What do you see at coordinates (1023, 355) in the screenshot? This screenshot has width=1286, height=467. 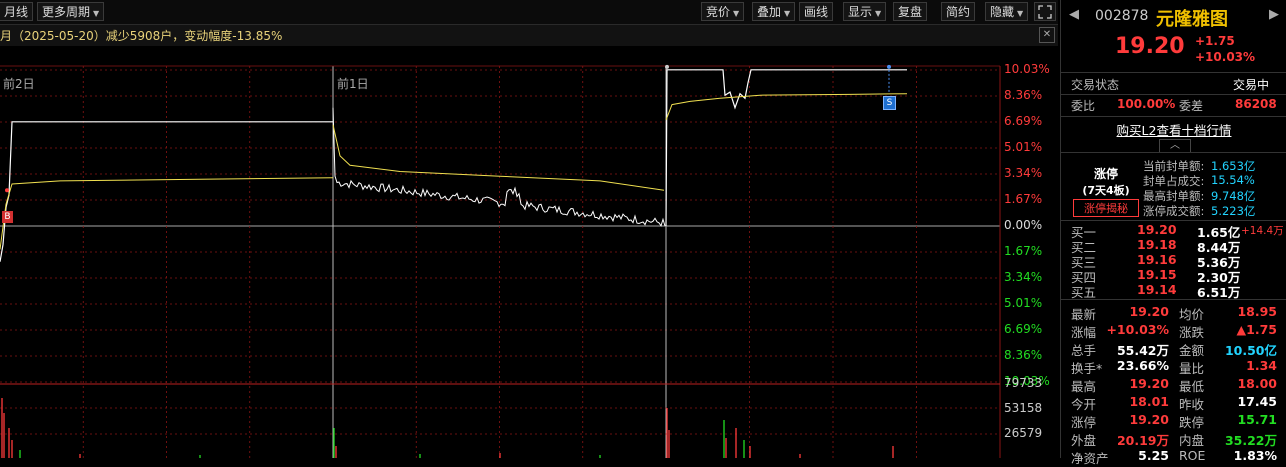 I see `percent-tick-down: 8.36%` at bounding box center [1023, 355].